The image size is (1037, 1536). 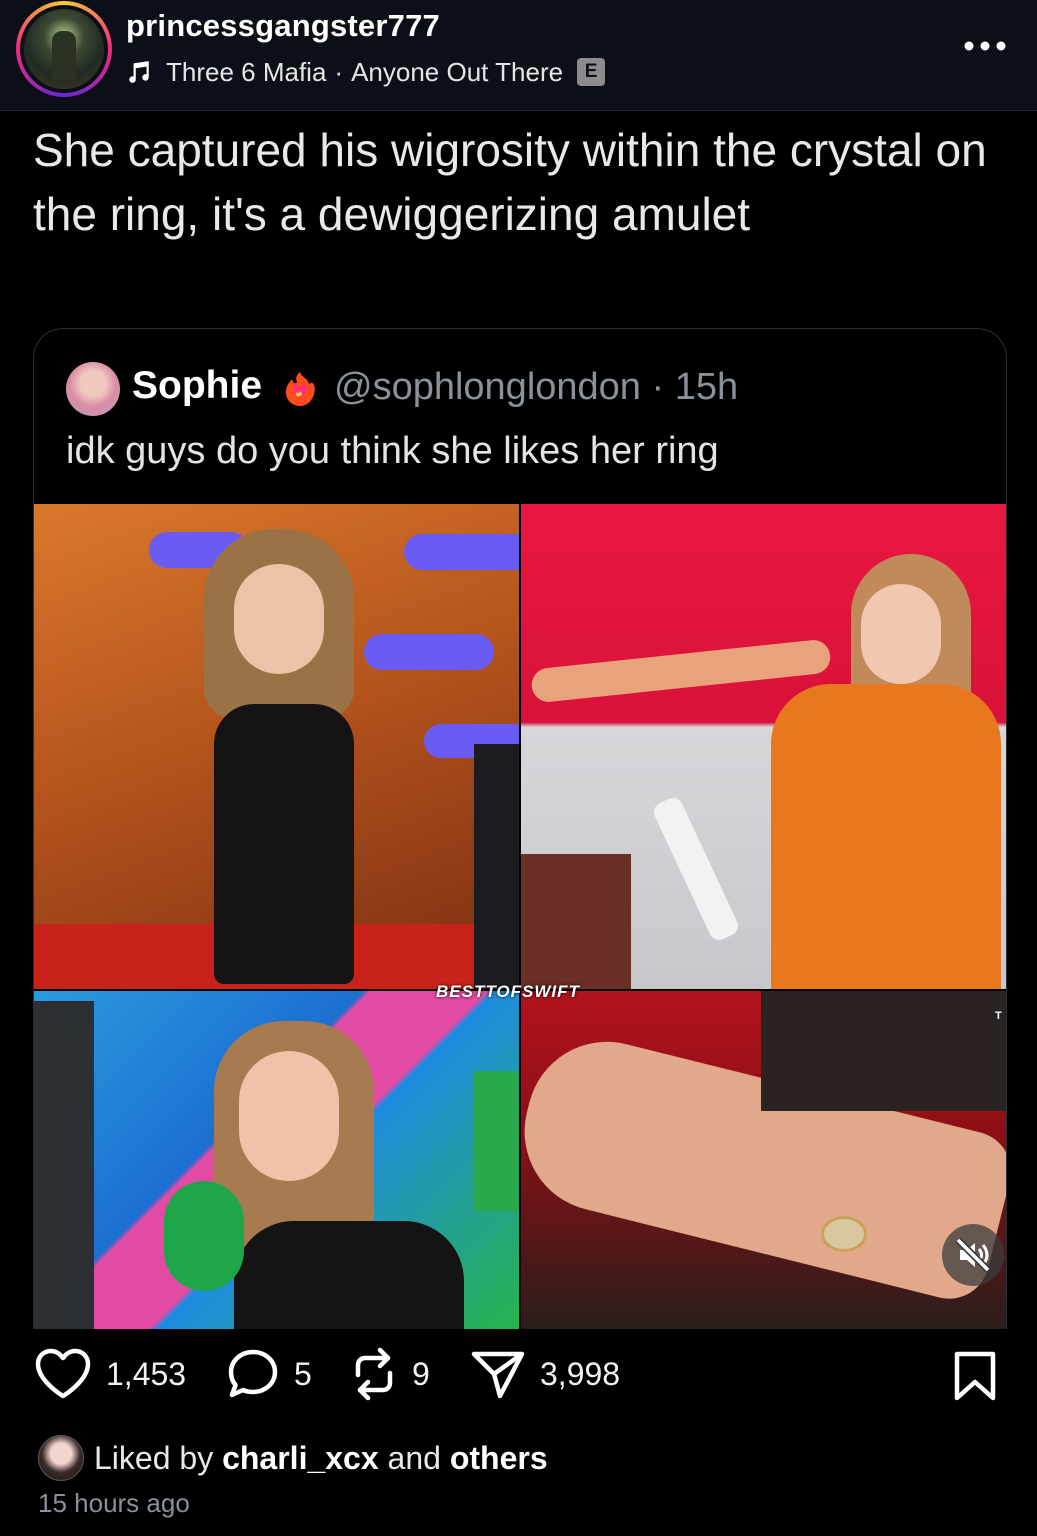 I want to click on comment-count: 5, so click(x=303, y=1373).